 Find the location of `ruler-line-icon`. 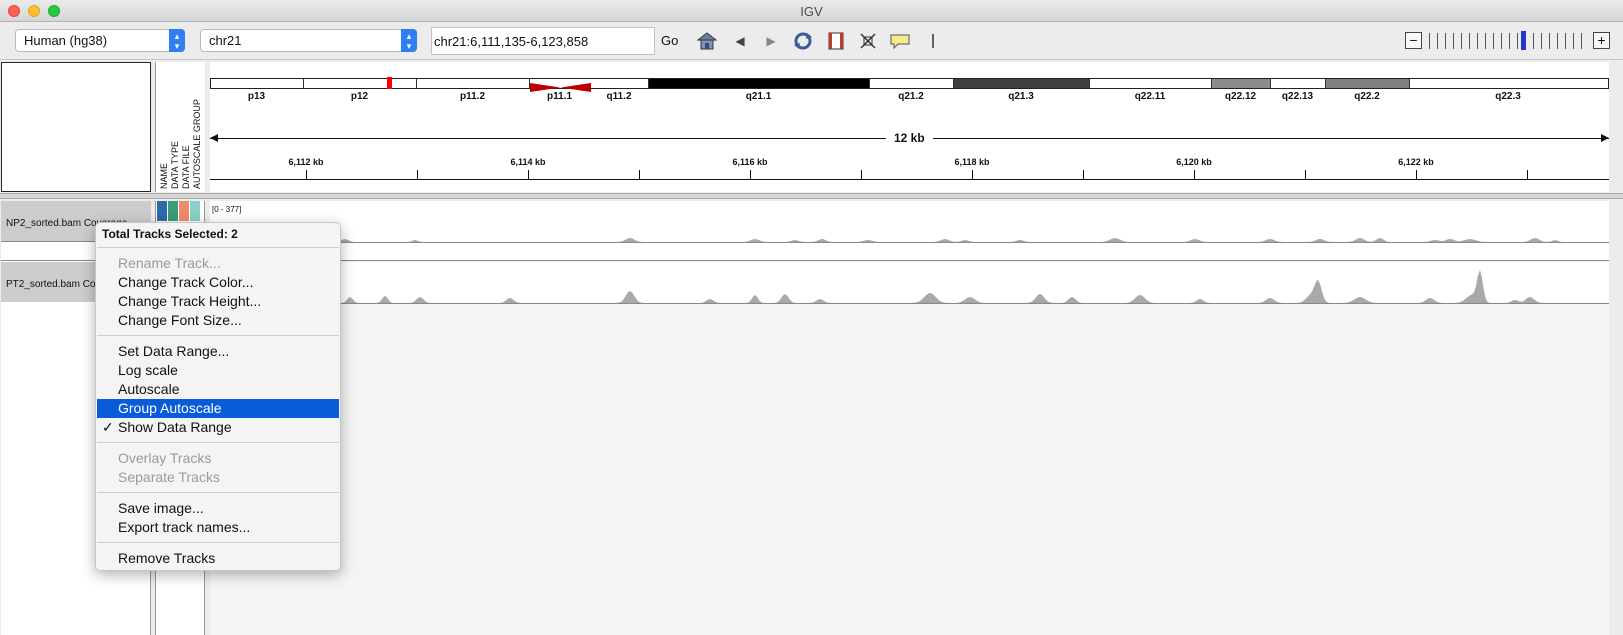

ruler-line-icon is located at coordinates (933, 41).